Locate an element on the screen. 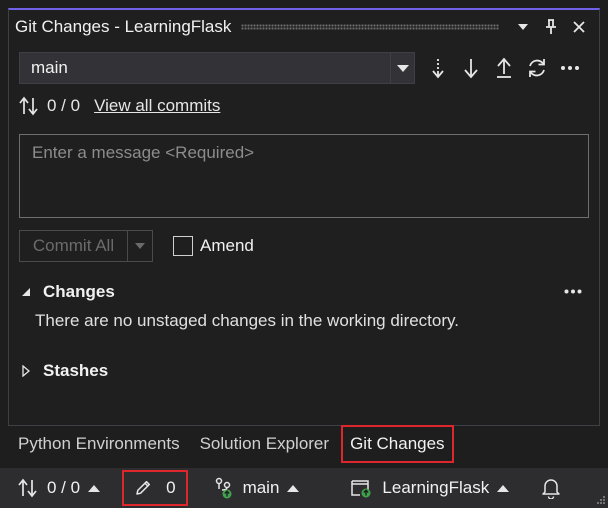 This screenshot has height=508, width=608. pin-button is located at coordinates (551, 27).